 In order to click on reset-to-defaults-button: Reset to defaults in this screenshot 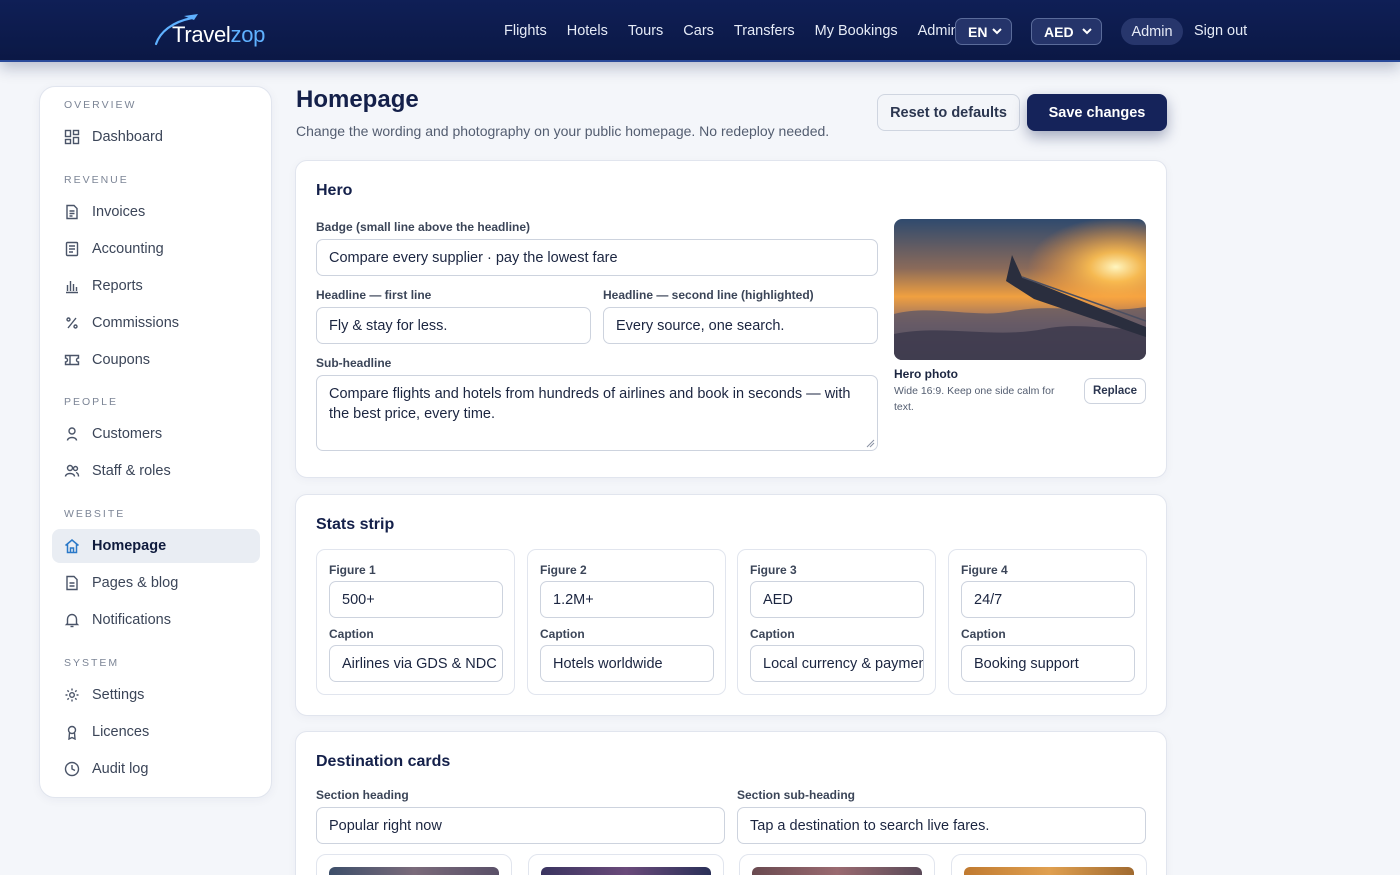, I will do `click(948, 112)`.